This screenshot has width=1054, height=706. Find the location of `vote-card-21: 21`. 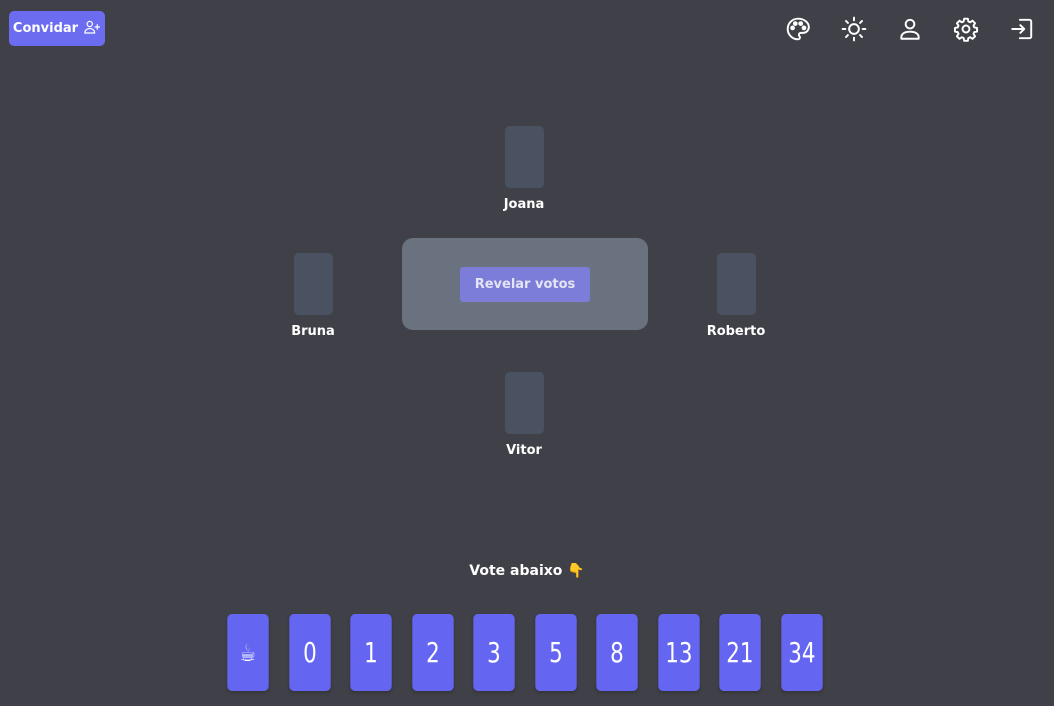

vote-card-21: 21 is located at coordinates (740, 652).